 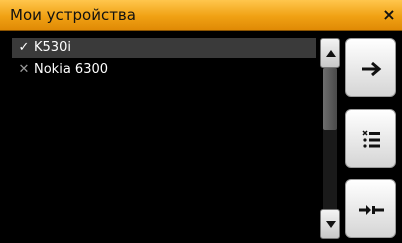 I want to click on device-name: K530i, so click(x=52, y=47).